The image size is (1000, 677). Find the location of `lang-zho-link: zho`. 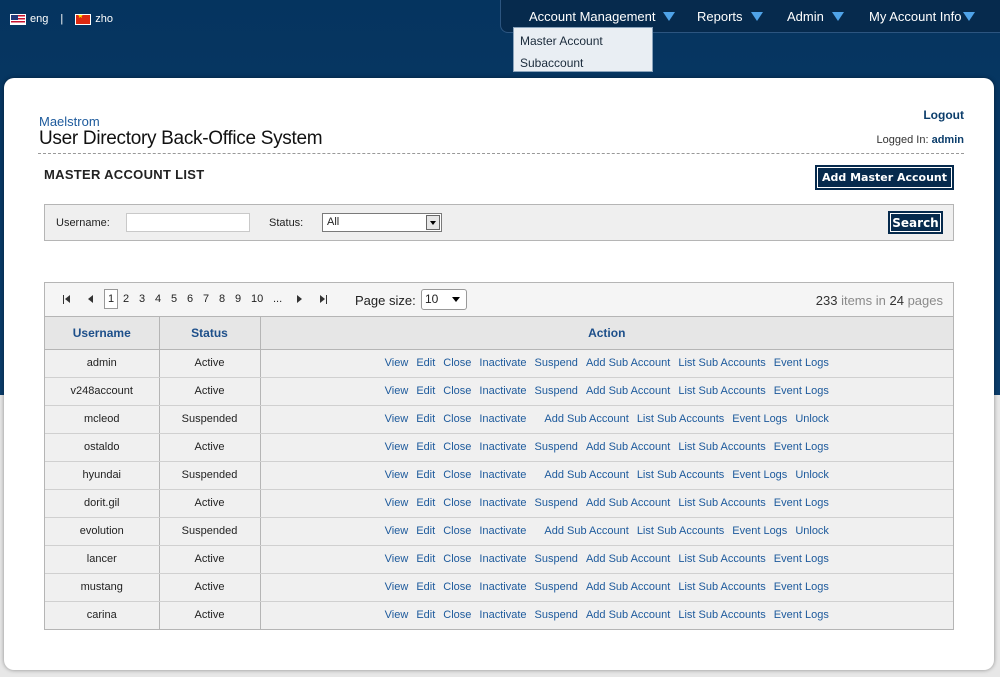

lang-zho-link: zho is located at coordinates (104, 19).